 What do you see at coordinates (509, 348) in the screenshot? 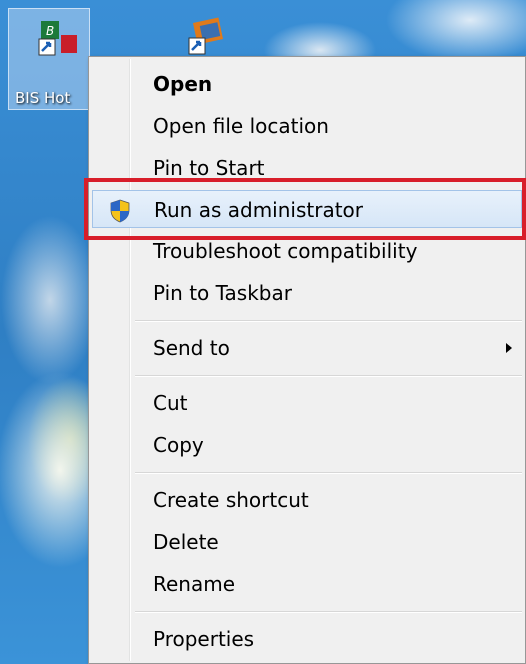
I see `submenu-arrow-icon` at bounding box center [509, 348].